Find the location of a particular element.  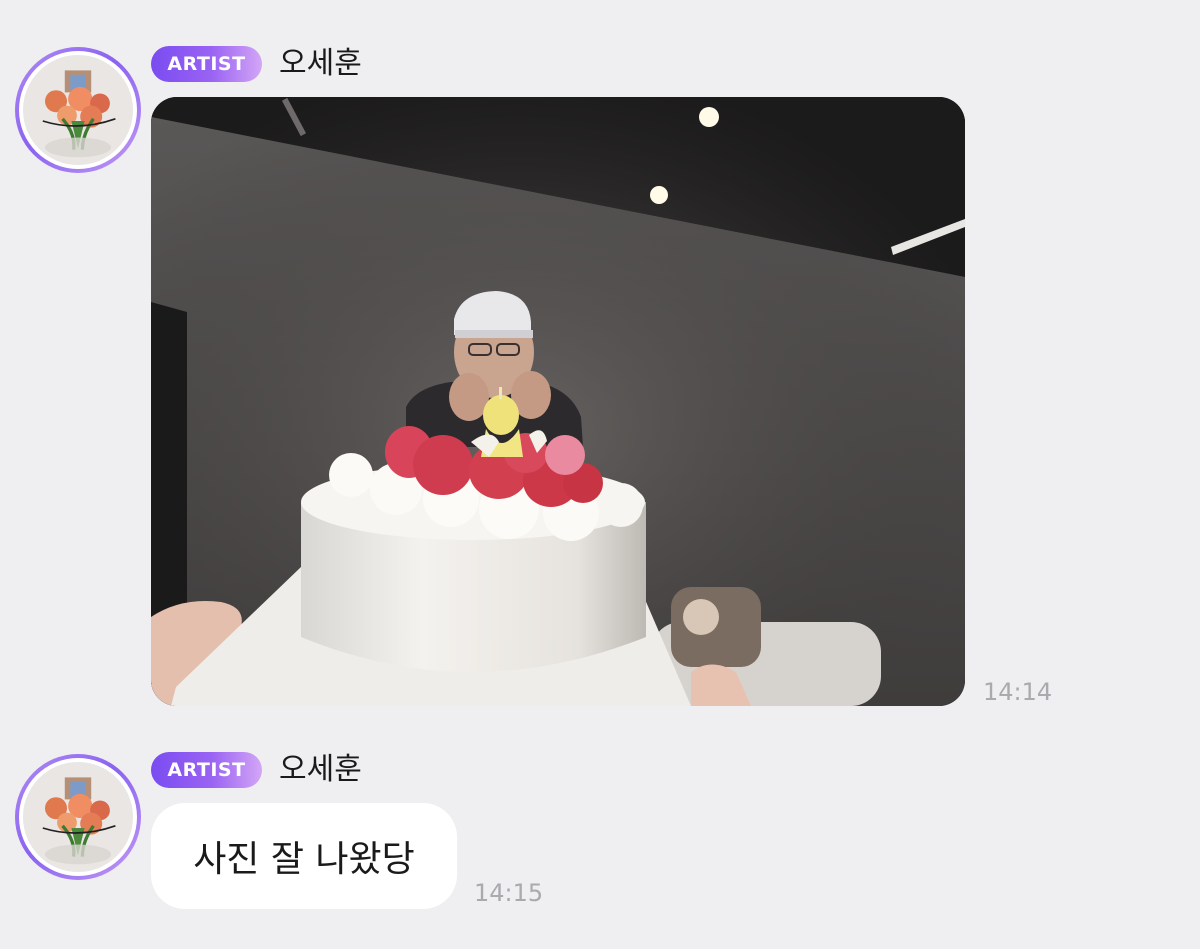

message-bubble: 사진 잘 나왔당 is located at coordinates (304, 856).